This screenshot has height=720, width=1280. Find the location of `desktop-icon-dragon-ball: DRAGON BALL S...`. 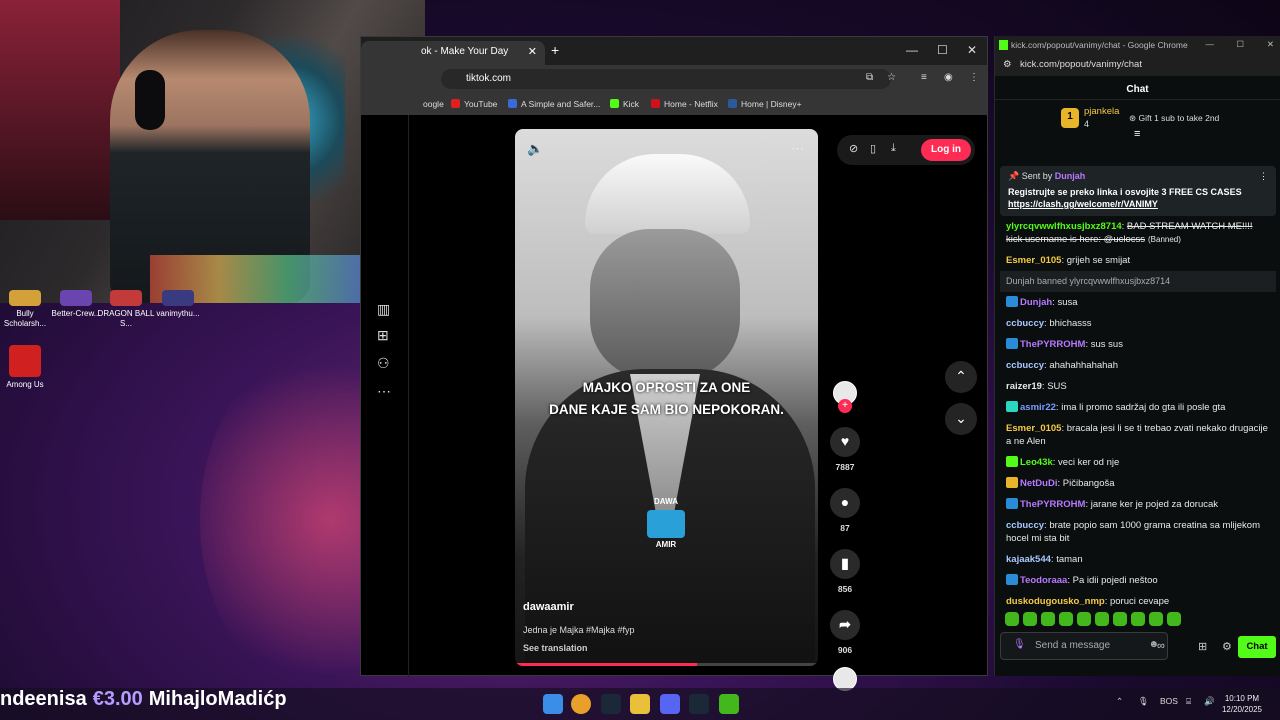

desktop-icon-dragon-ball: DRAGON BALL S... is located at coordinates (126, 309).